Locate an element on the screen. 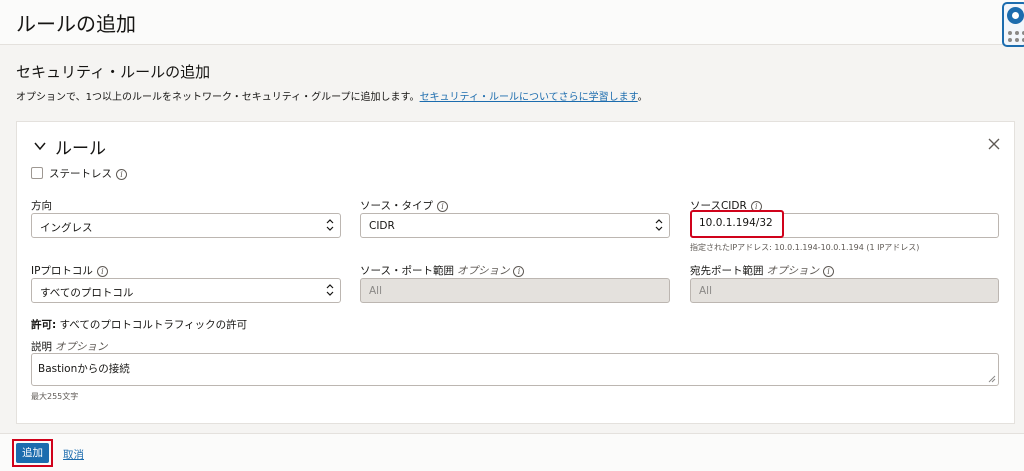  allow-summary: 許可: すべてのプロトコルトラフィックの許可 is located at coordinates (139, 324).